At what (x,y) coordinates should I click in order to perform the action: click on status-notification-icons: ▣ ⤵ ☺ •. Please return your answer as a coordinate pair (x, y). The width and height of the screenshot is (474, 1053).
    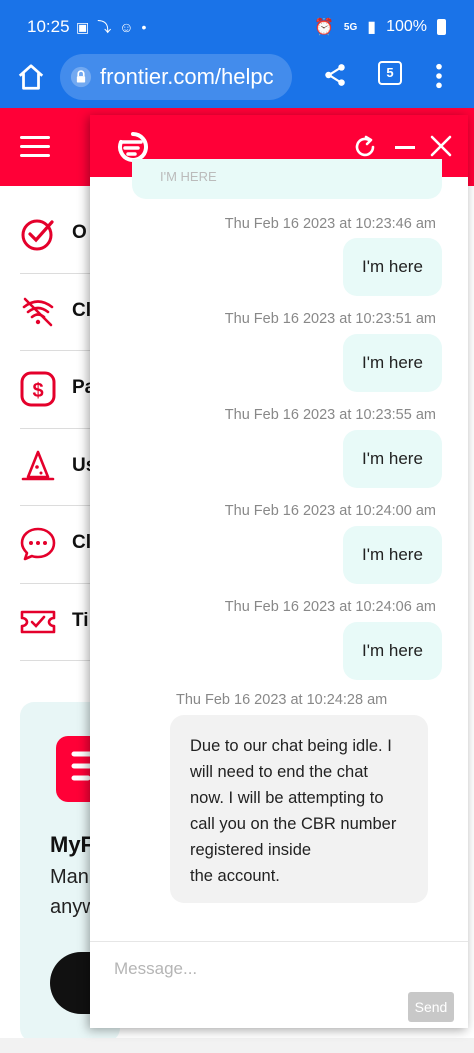
    Looking at the image, I should click on (111, 27).